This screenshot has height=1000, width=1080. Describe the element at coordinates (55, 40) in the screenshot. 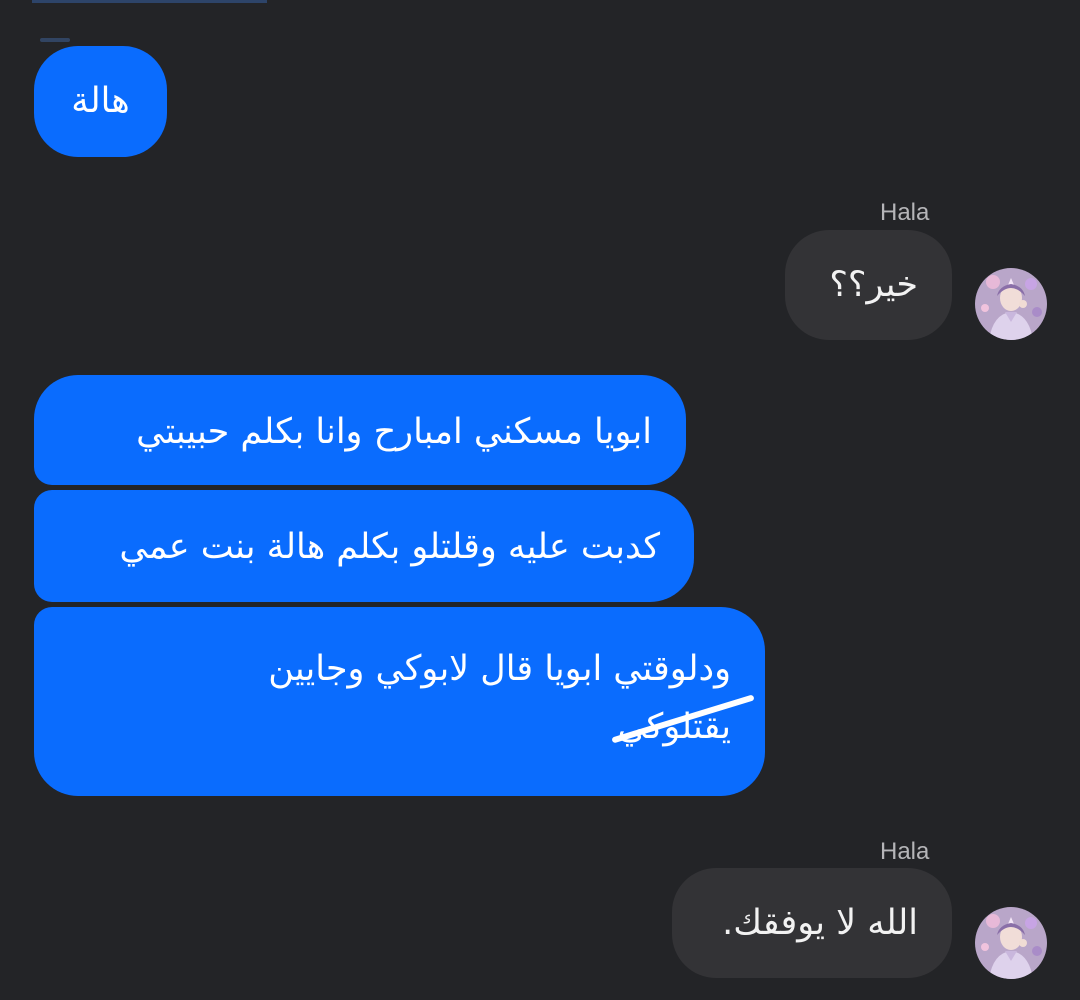

I see `previous-message-indicator` at that location.